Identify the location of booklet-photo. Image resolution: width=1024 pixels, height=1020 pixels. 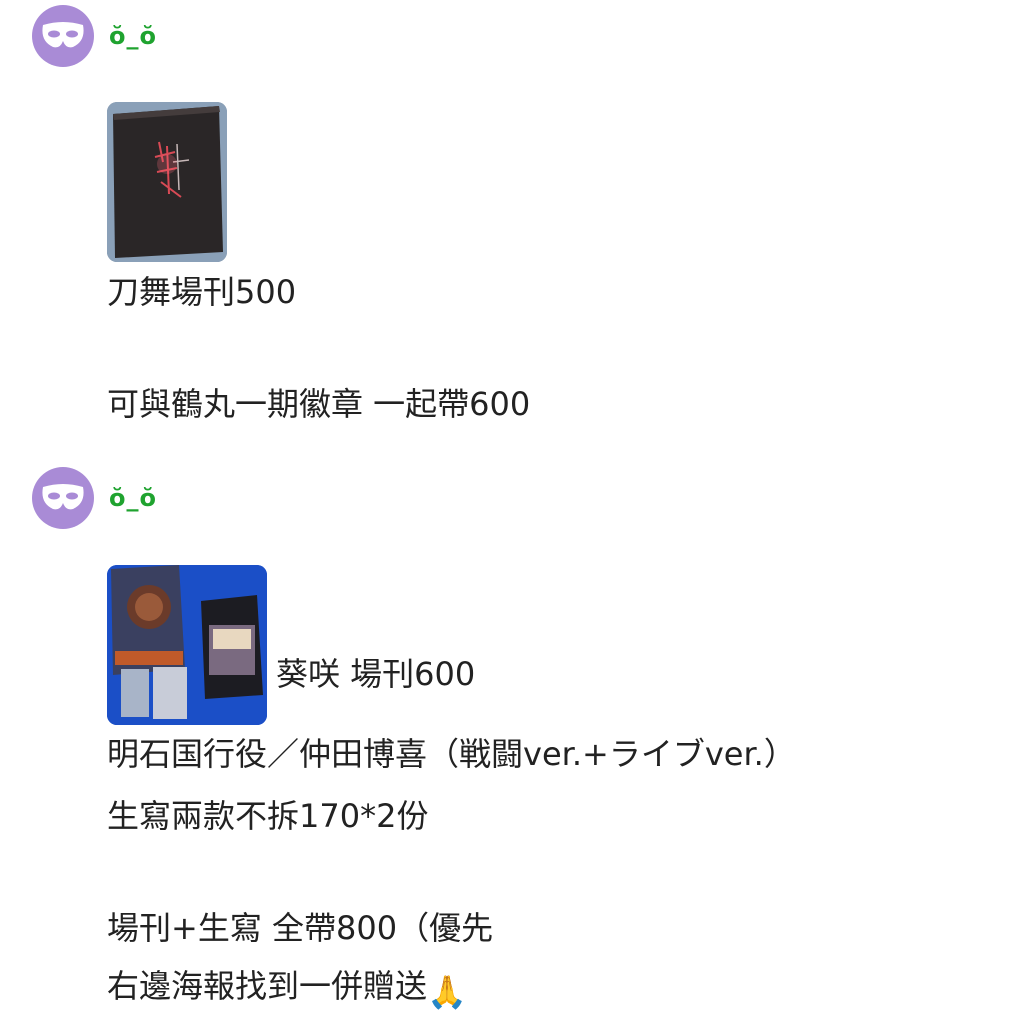
(167, 182).